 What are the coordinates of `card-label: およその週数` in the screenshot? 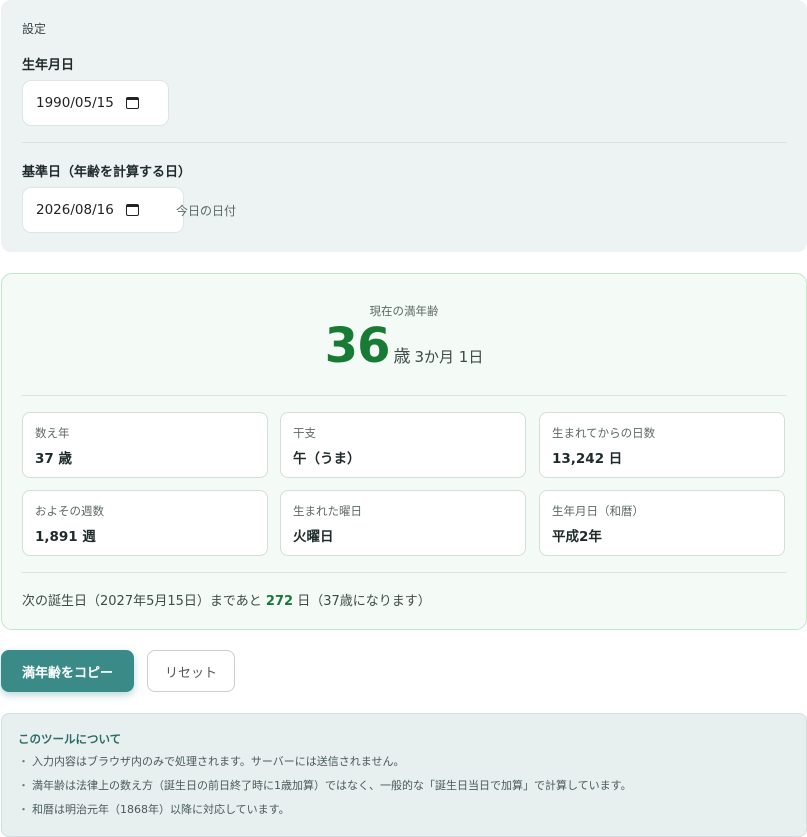 It's located at (69, 511).